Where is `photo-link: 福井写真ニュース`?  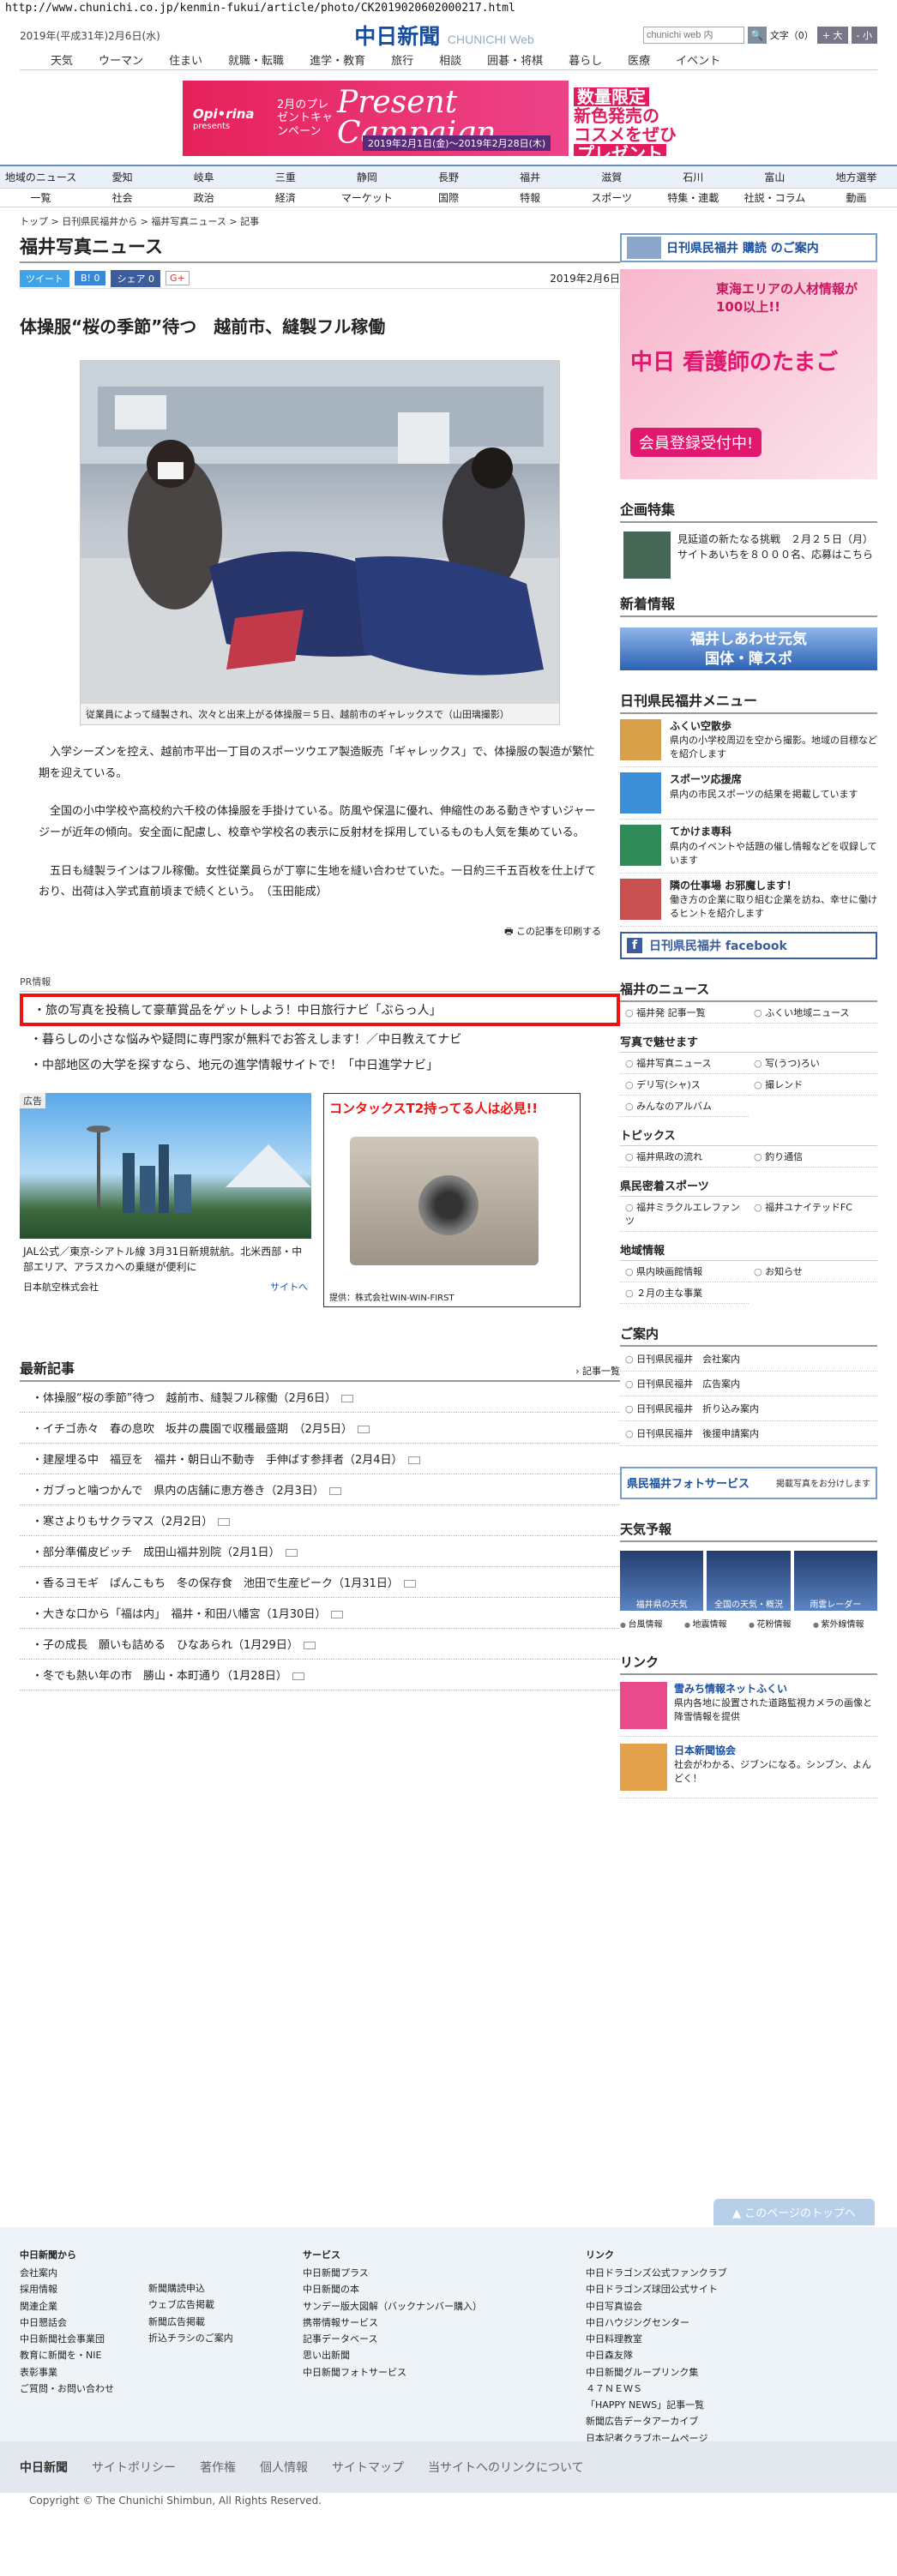
photo-link: 福井写真ニュース is located at coordinates (685, 1063).